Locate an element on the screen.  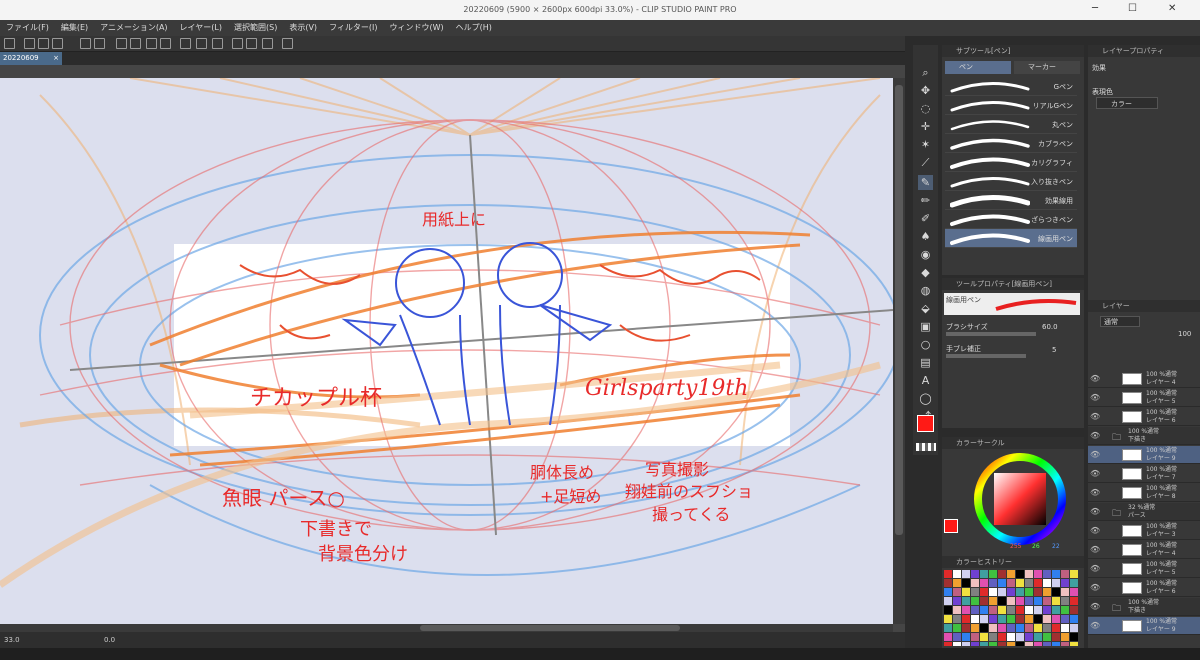
menu-filter: フィルター(I) is located at coordinates (353, 28).